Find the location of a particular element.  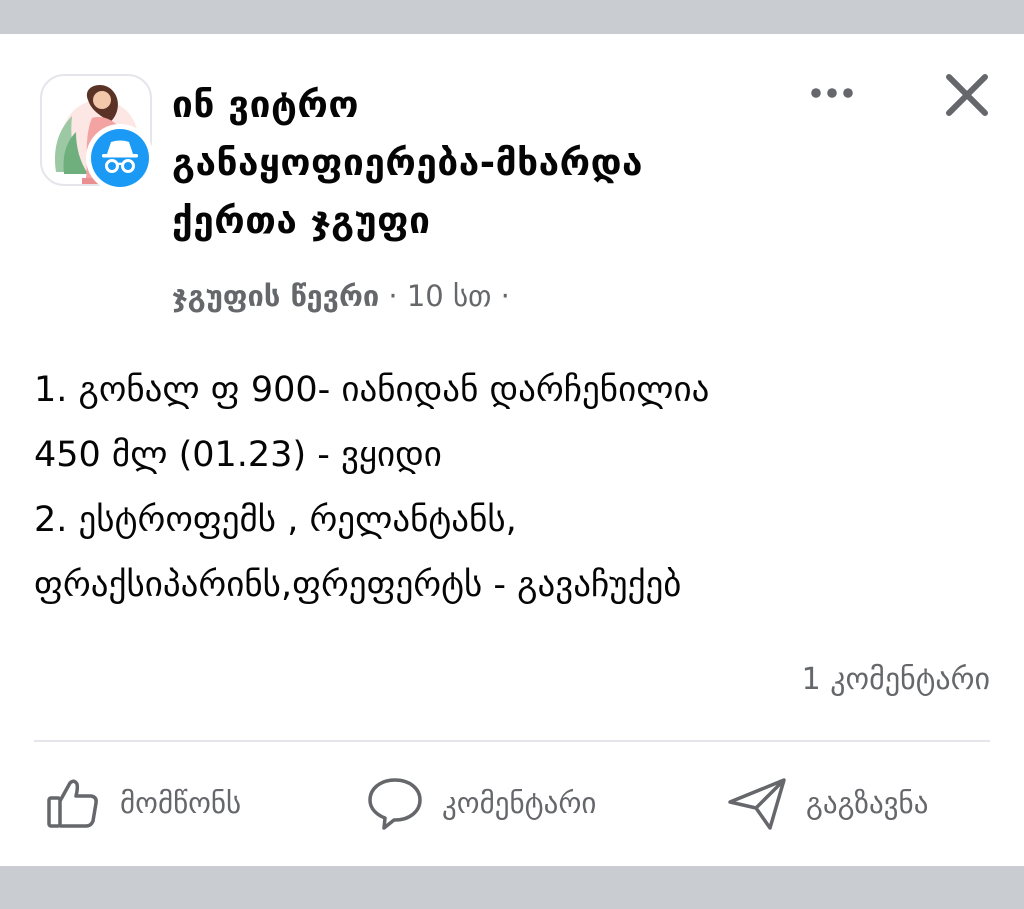

comment-button: კომენტარი is located at coordinates (481, 803).